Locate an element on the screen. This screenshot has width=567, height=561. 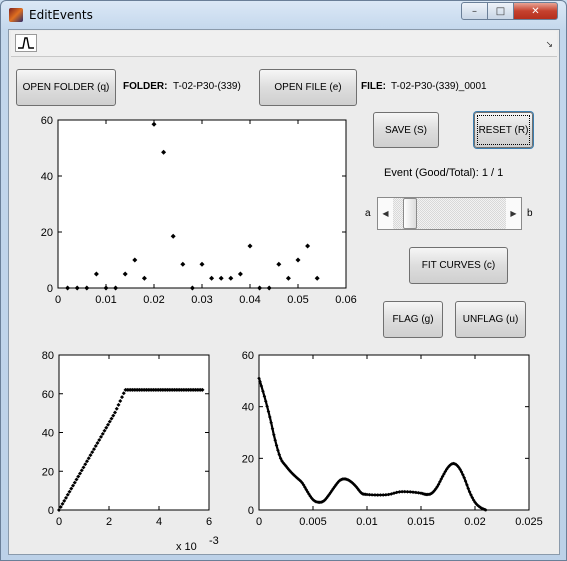
maximize-button: □ is located at coordinates (500, 11).